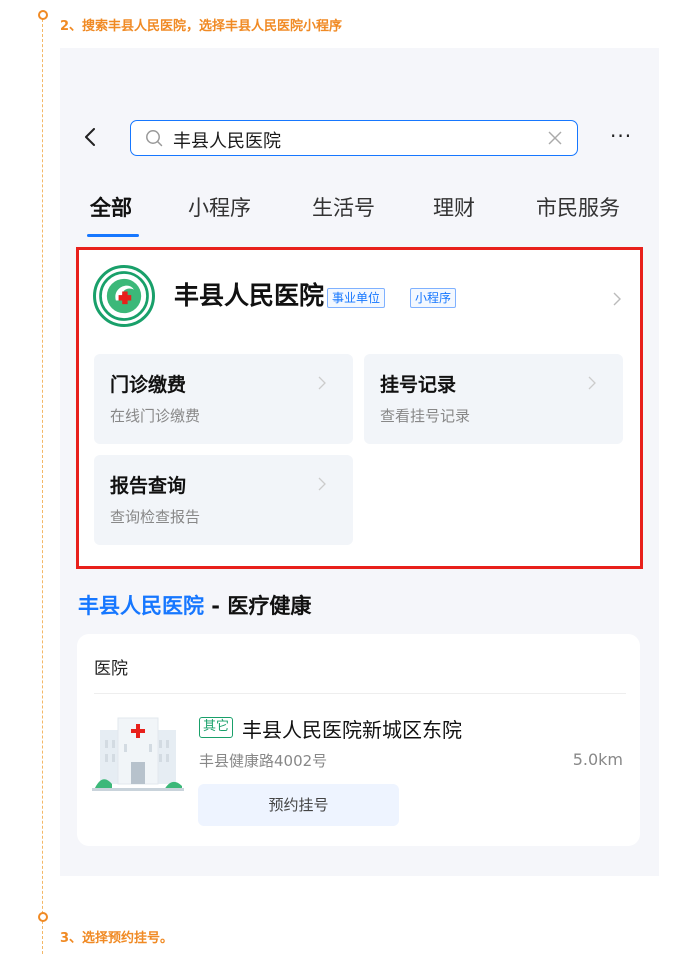 The width and height of the screenshot is (679, 954). What do you see at coordinates (425, 416) in the screenshot?
I see `service-subtitle: 查看挂号记录` at bounding box center [425, 416].